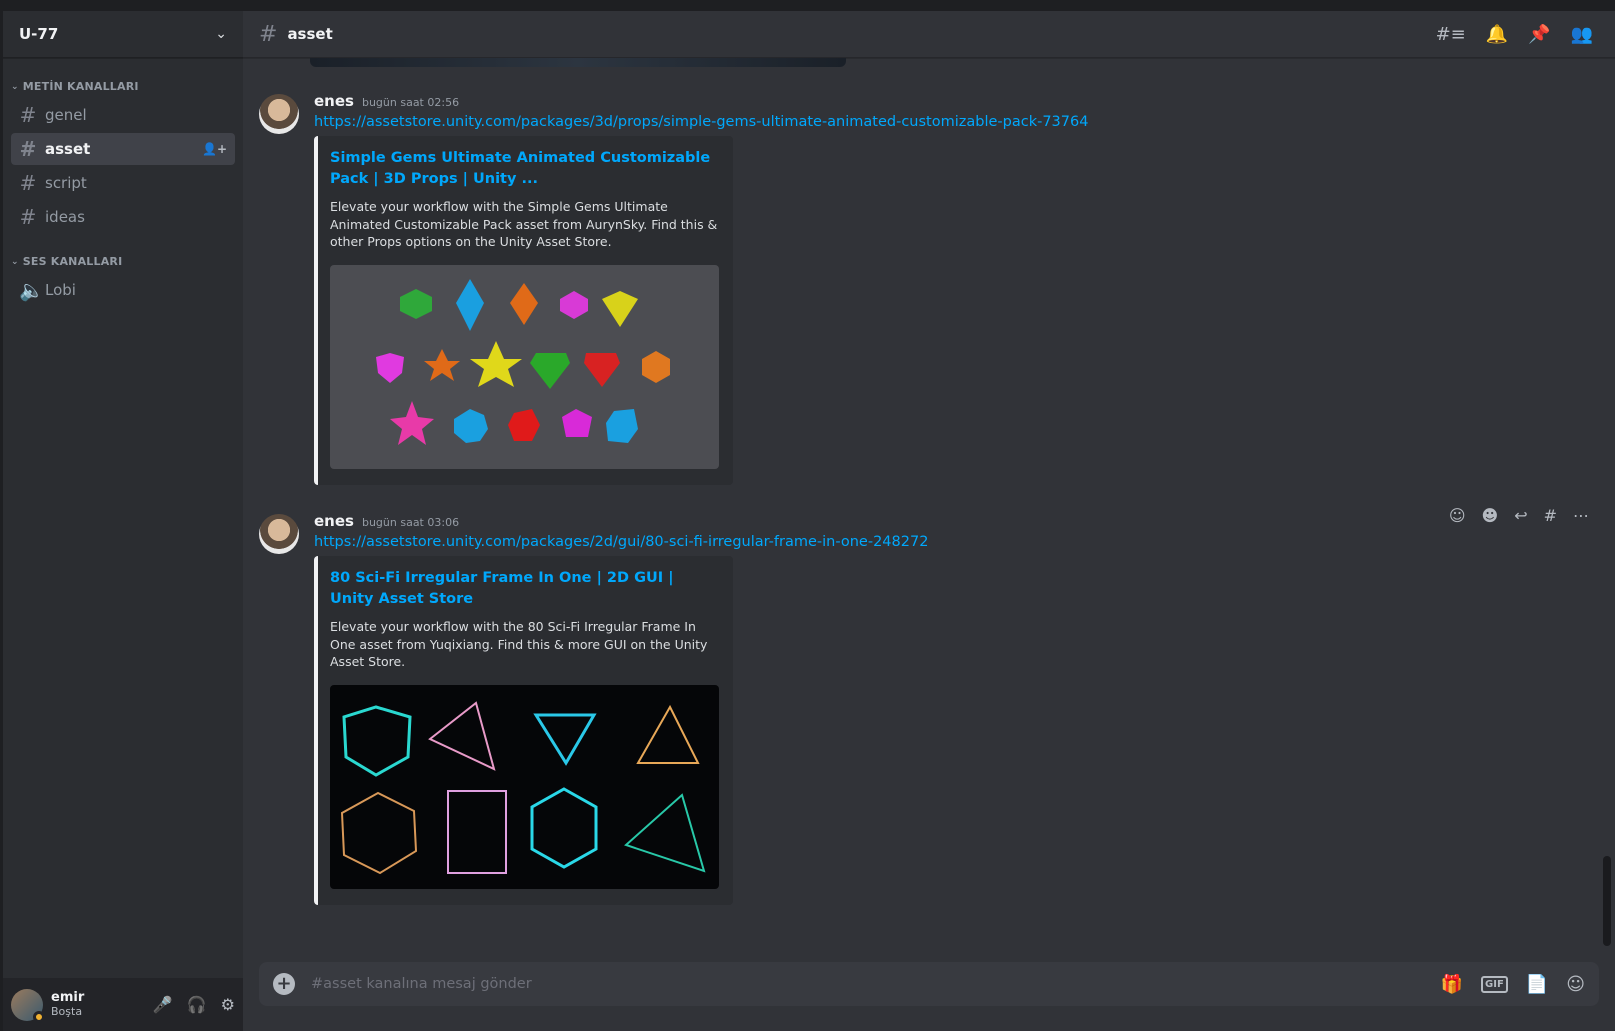  I want to click on more-icon: ⋯, so click(1581, 515).